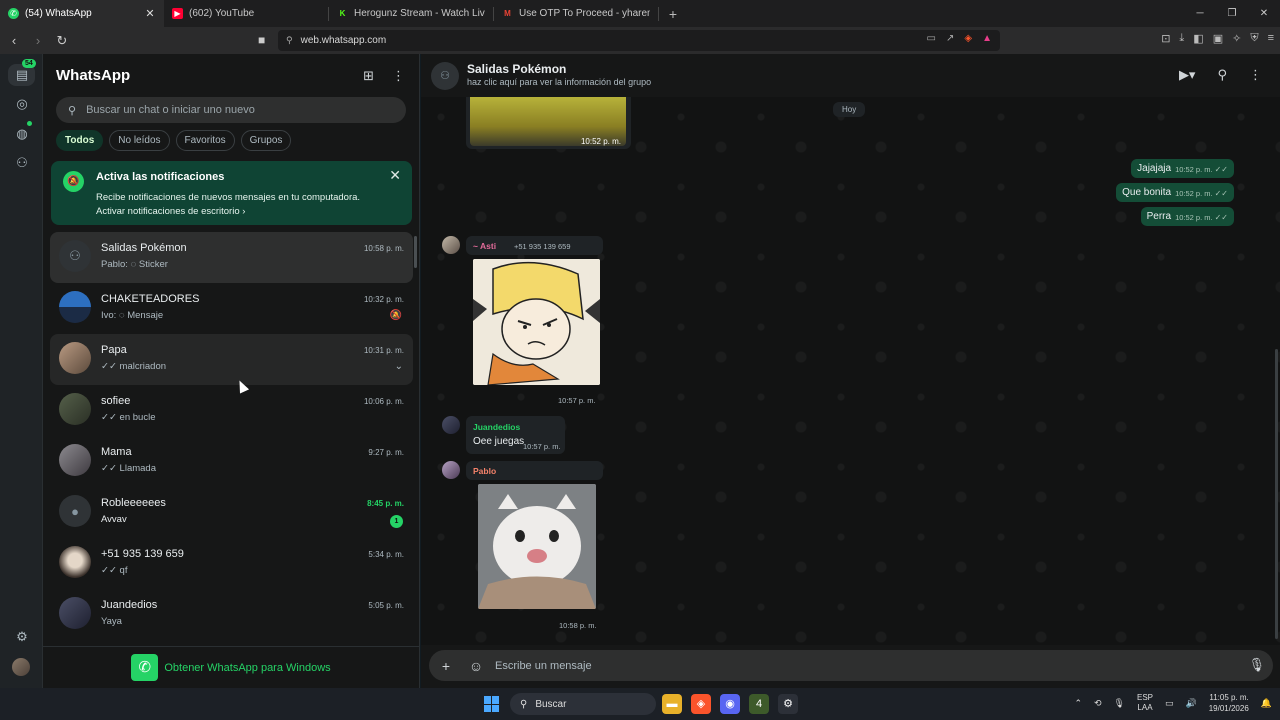 The height and width of the screenshot is (720, 1280). I want to click on close-window-button: ✕, so click(1264, 13).